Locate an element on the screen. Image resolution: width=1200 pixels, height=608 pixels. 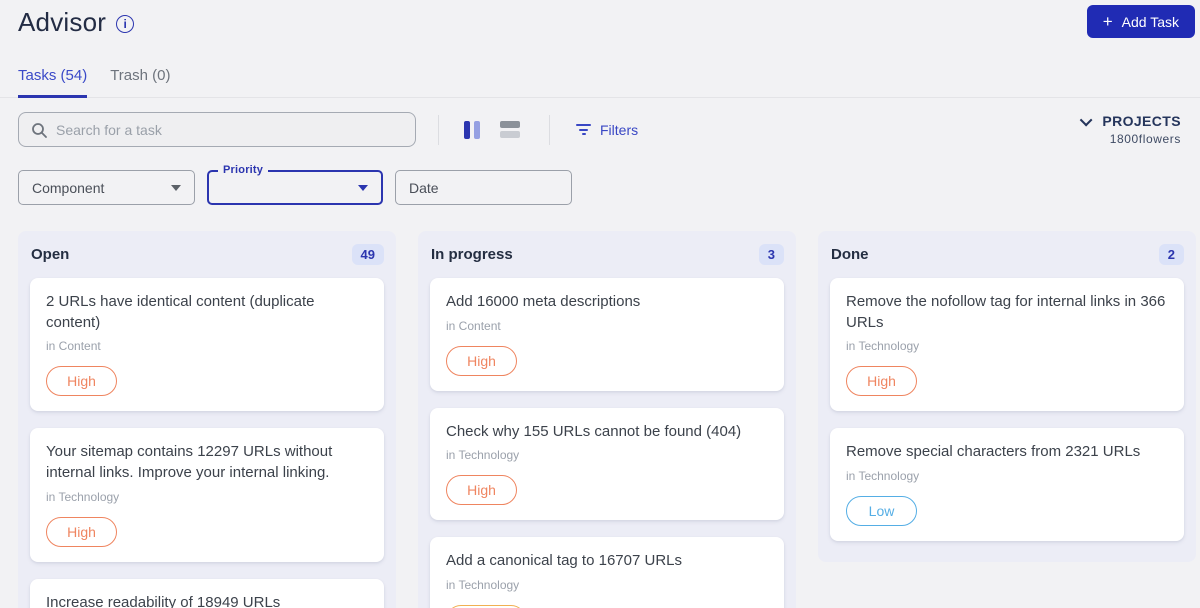
search-input is located at coordinates (229, 129).